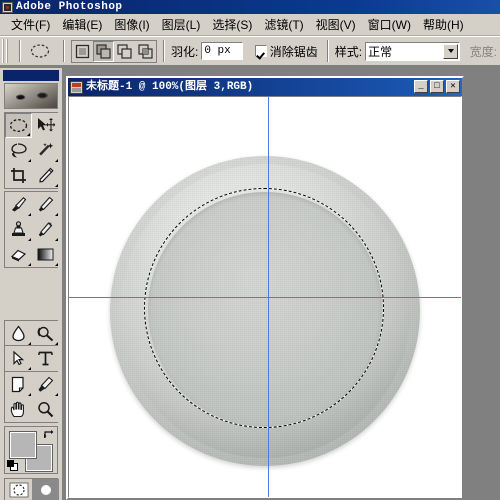 Image resolution: width=500 pixels, height=500 pixels. I want to click on menu-view: 视图(V), so click(336, 25).